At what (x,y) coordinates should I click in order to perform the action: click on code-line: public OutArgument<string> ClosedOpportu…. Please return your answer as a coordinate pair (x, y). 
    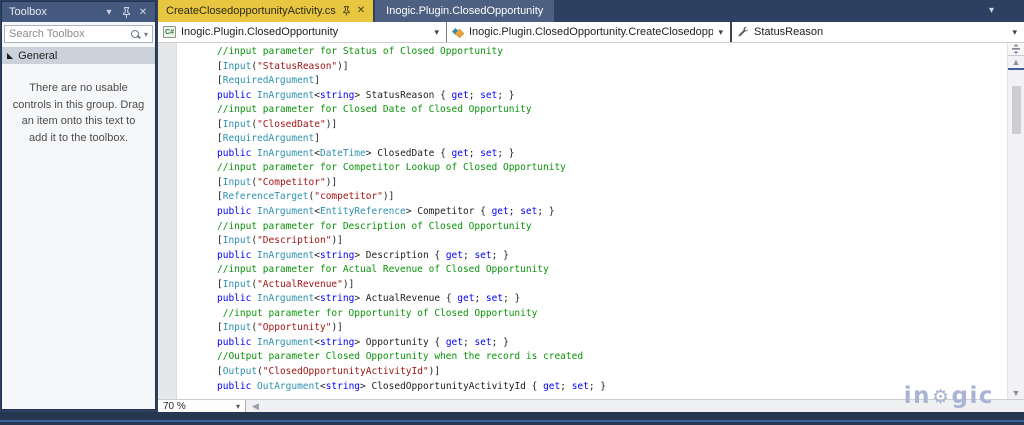
    Looking at the image, I should click on (412, 386).